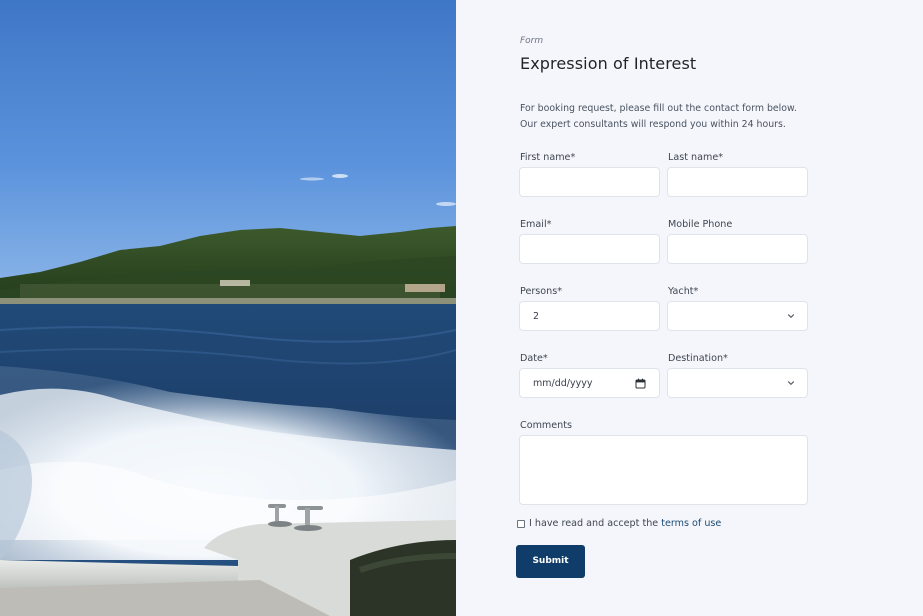 The width and height of the screenshot is (923, 616). What do you see at coordinates (737, 182) in the screenshot?
I see `last-name-input` at bounding box center [737, 182].